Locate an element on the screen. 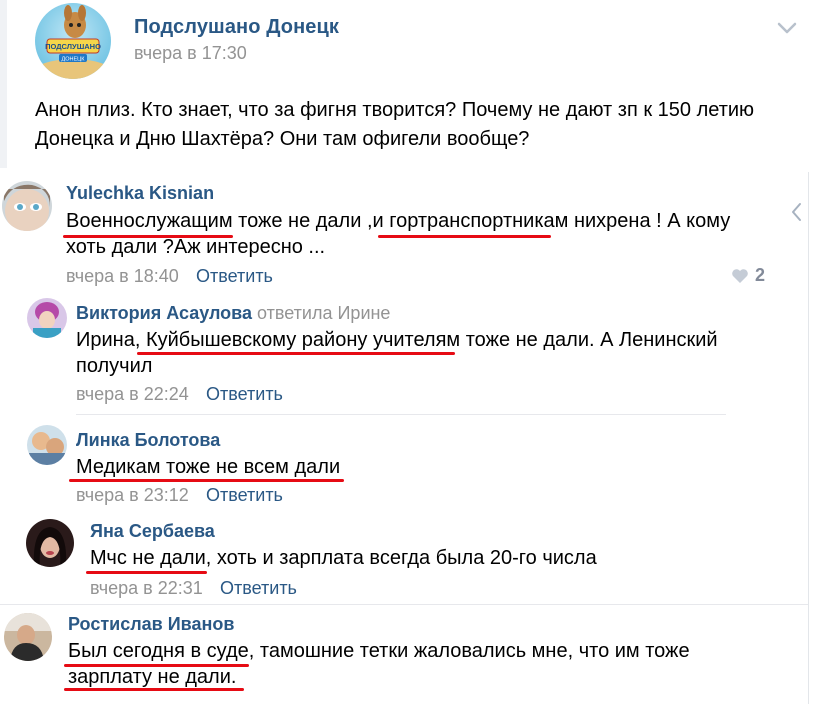 The width and height of the screenshot is (831, 704). like-button: 2 is located at coordinates (748, 275).